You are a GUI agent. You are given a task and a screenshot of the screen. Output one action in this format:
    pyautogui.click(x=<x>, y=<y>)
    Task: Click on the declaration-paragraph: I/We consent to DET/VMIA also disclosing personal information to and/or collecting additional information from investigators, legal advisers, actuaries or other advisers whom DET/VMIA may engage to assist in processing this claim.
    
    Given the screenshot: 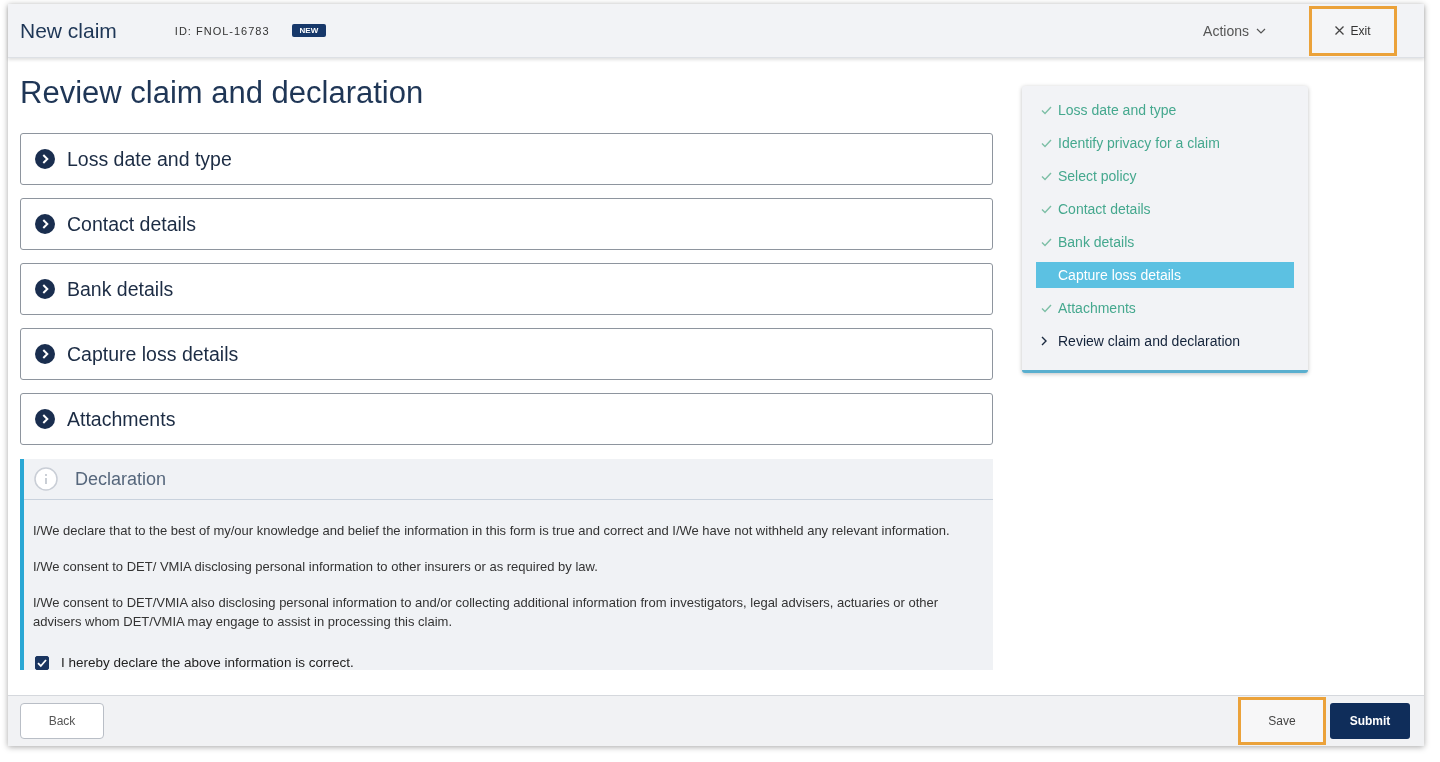 What is the action you would take?
    pyautogui.click(x=486, y=612)
    